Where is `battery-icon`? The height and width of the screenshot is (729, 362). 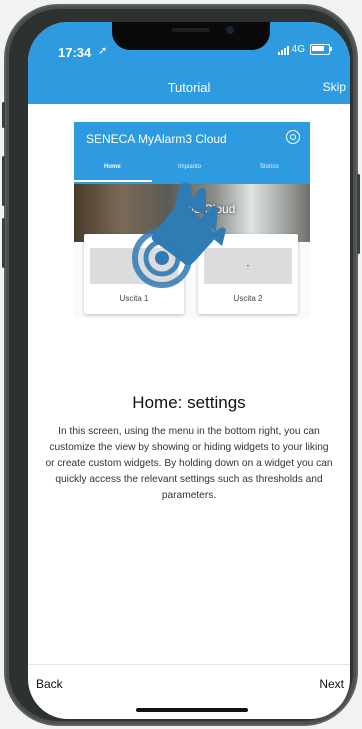 battery-icon is located at coordinates (321, 49).